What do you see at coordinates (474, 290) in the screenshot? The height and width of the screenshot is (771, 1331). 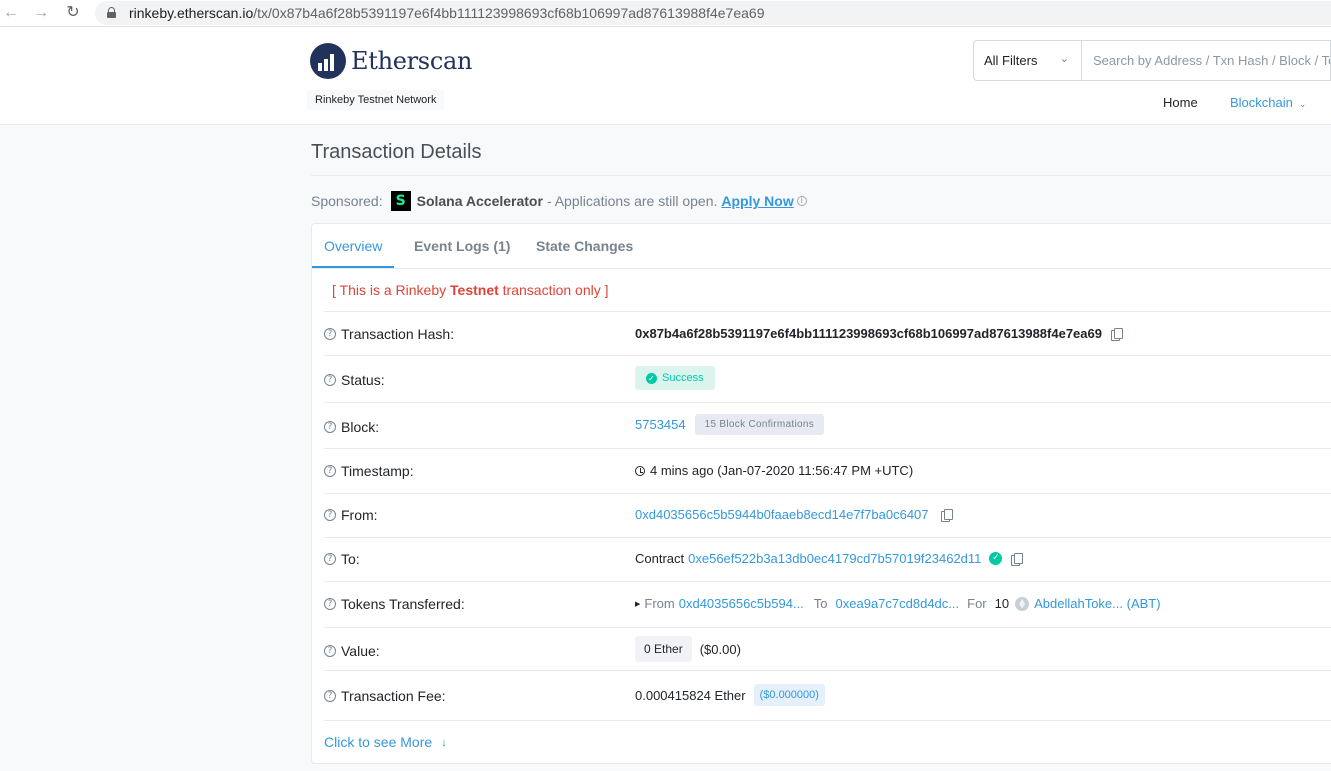 I see `testnet-notice-bold: Testnet` at bounding box center [474, 290].